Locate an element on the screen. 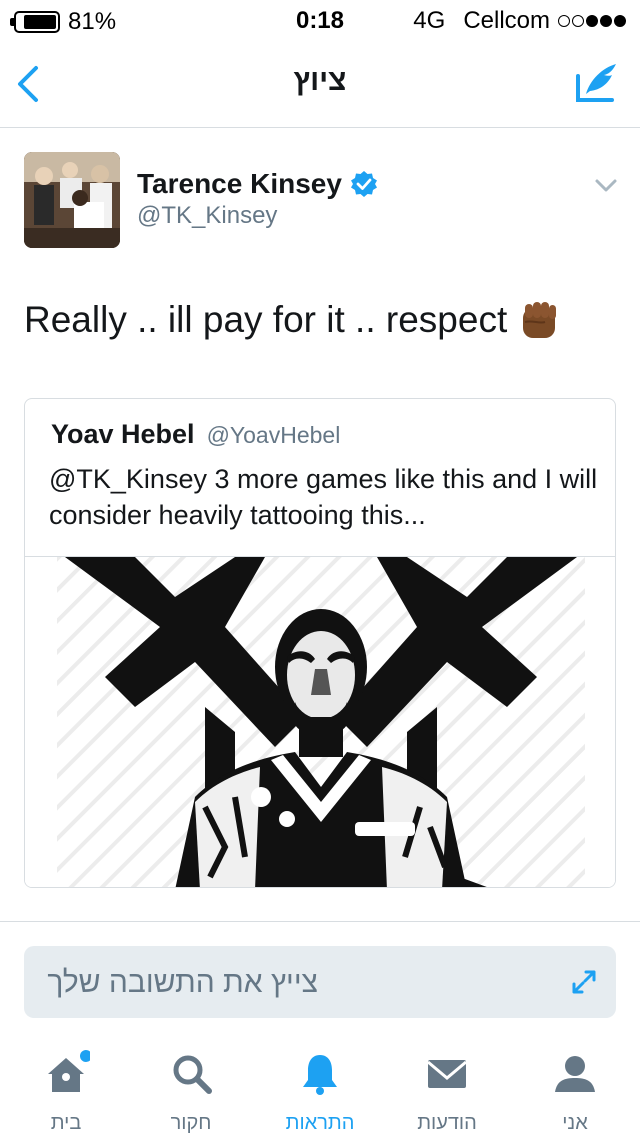 The image size is (640, 1136). author-handle: @TK_Kinsey is located at coordinates (207, 216).